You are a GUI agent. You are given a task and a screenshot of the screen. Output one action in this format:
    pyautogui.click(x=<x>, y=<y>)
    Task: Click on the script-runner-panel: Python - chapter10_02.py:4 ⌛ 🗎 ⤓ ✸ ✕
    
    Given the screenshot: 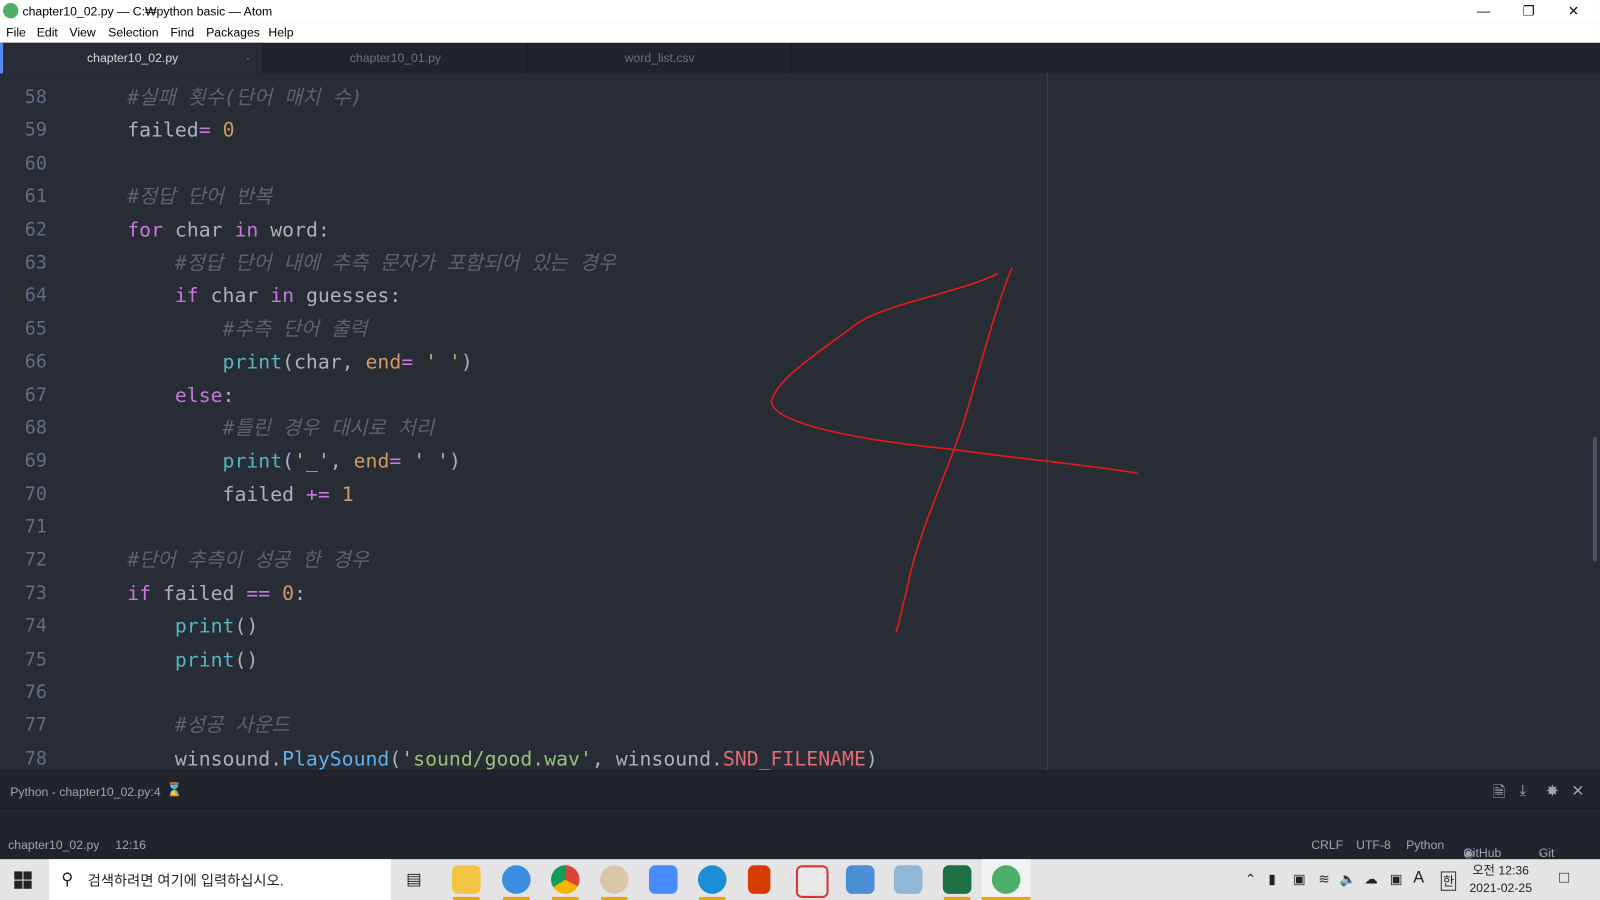 What is the action you would take?
    pyautogui.click(x=800, y=790)
    